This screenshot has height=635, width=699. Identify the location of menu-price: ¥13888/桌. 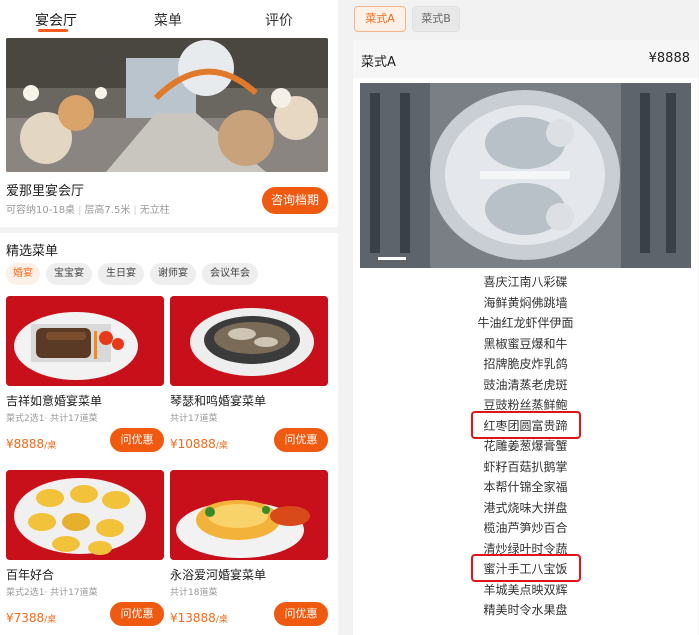
(199, 618).